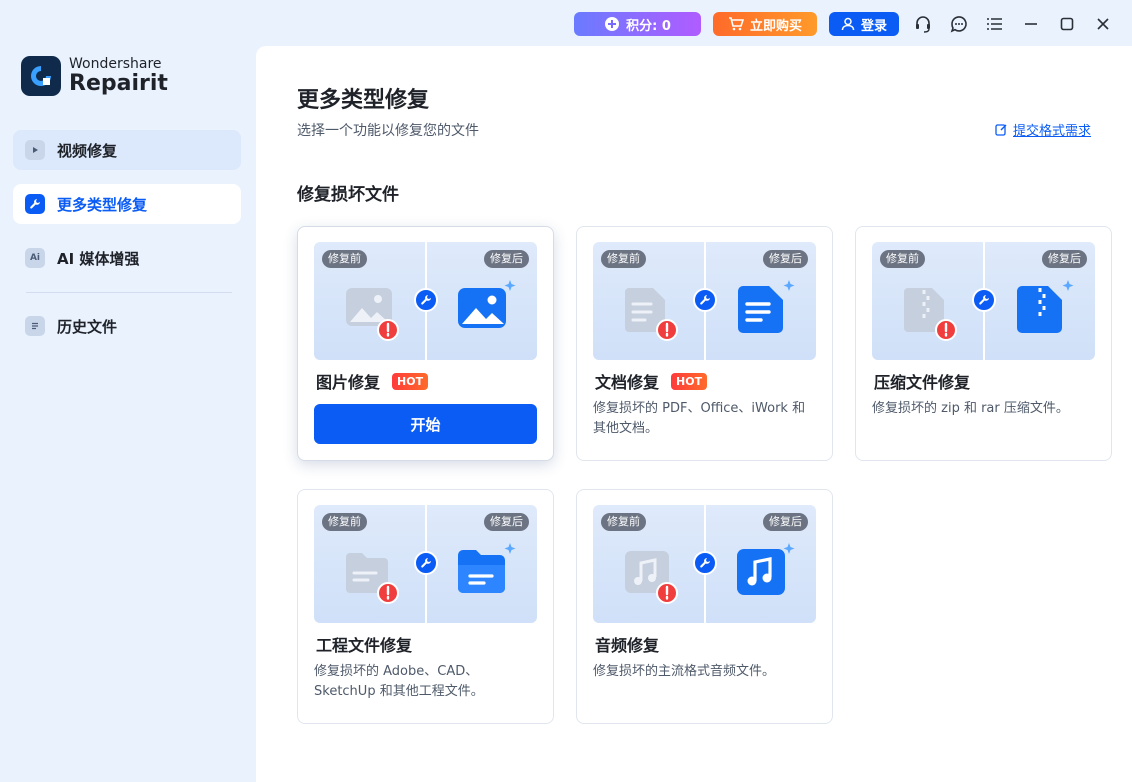 Image resolution: width=1132 pixels, height=782 pixels. I want to click on audio-icon, so click(766, 569).